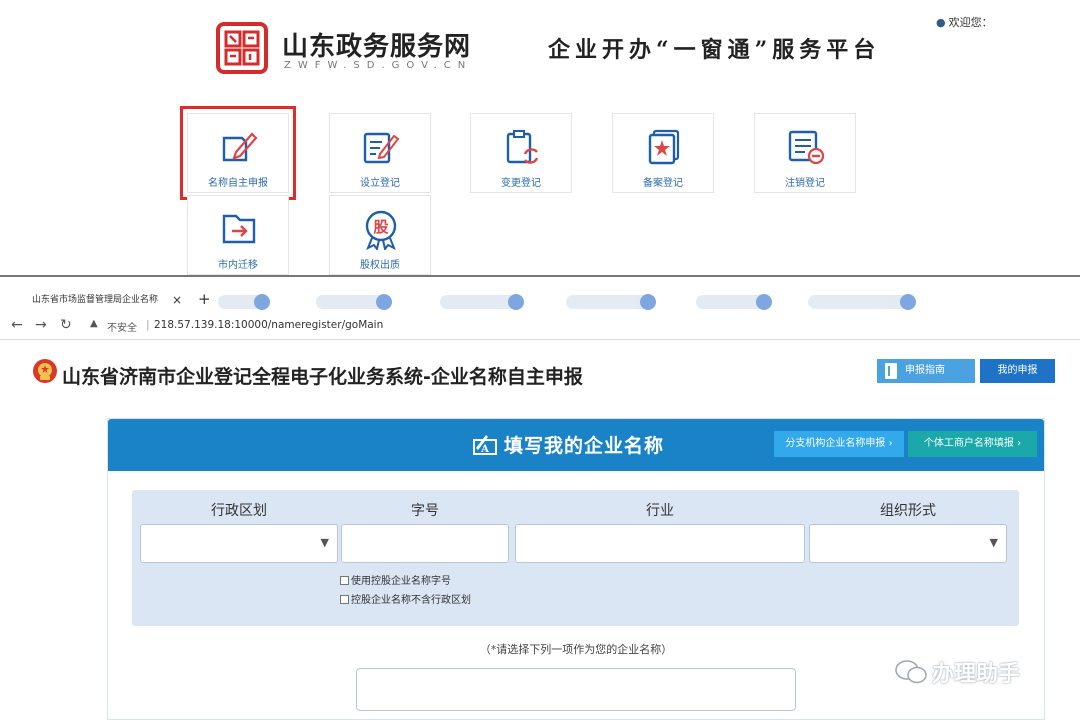  Describe the element at coordinates (522, 147) in the screenshot. I see `change-icon` at that location.